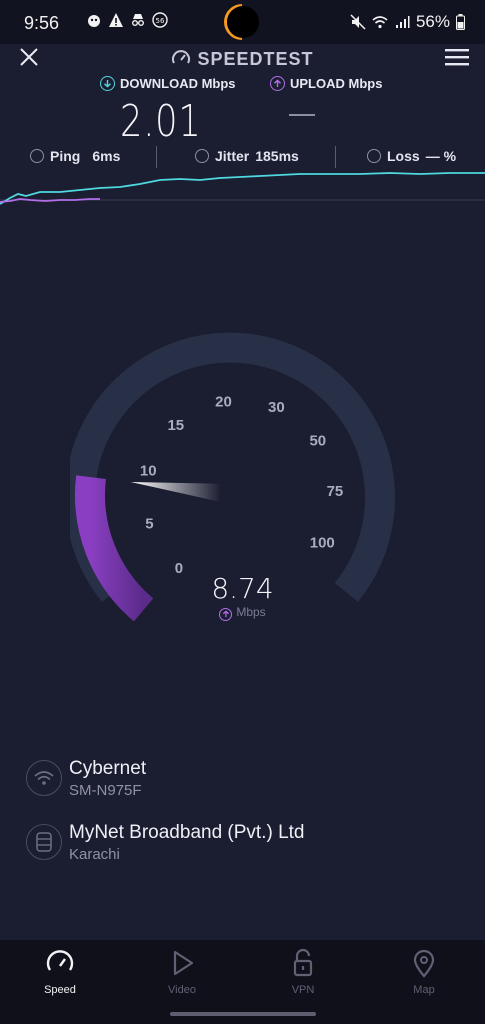 This screenshot has width=485, height=1024. I want to click on lock-icon, so click(303, 962).